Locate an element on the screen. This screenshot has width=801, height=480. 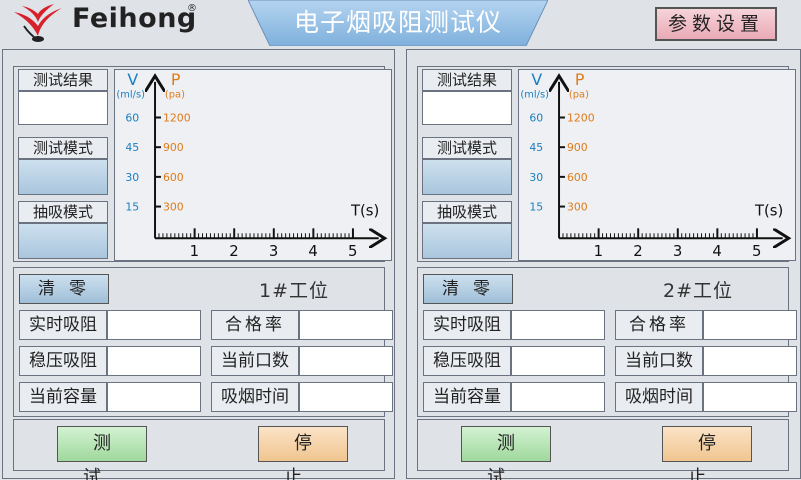
parameter-settings-button: 参数设置 is located at coordinates (716, 24).